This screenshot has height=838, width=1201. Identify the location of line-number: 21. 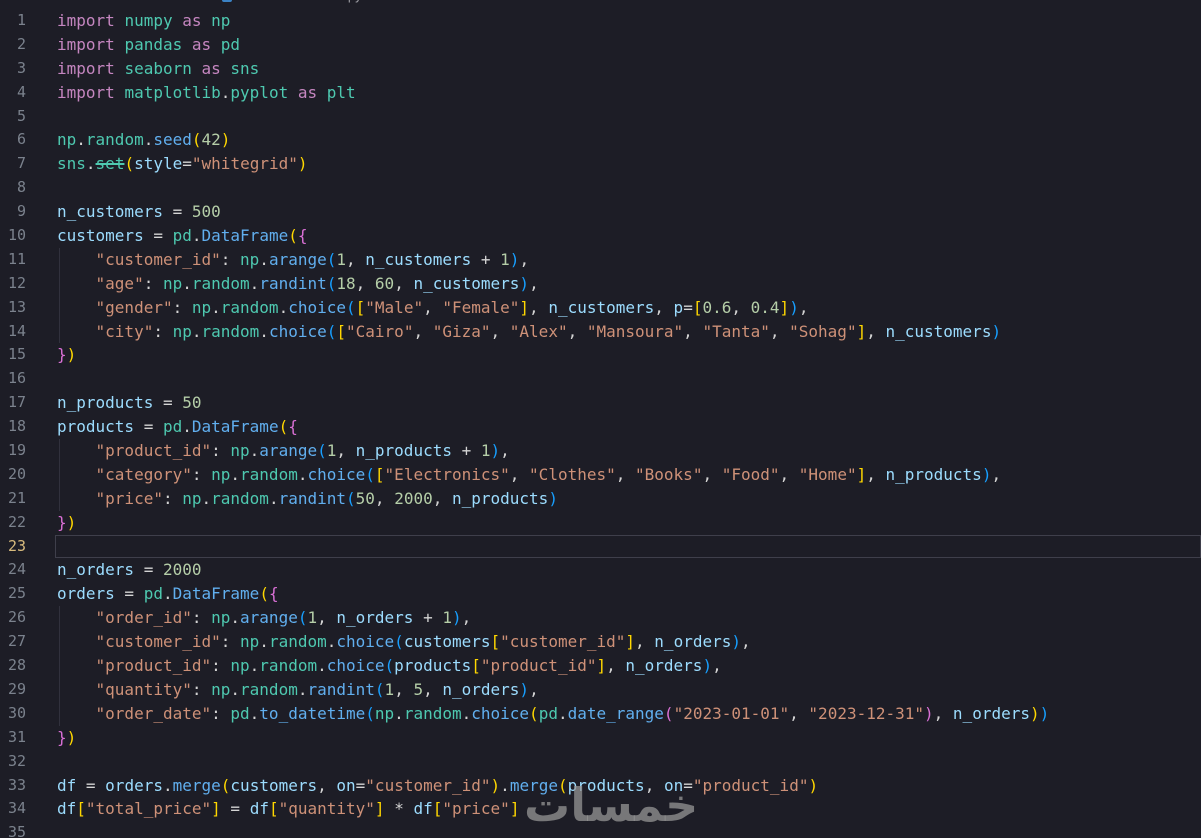
(13, 499).